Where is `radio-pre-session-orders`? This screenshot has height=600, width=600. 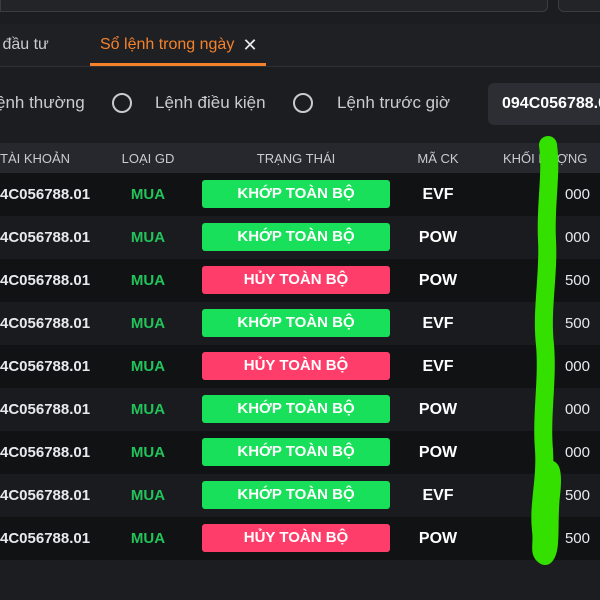 radio-pre-session-orders is located at coordinates (303, 103).